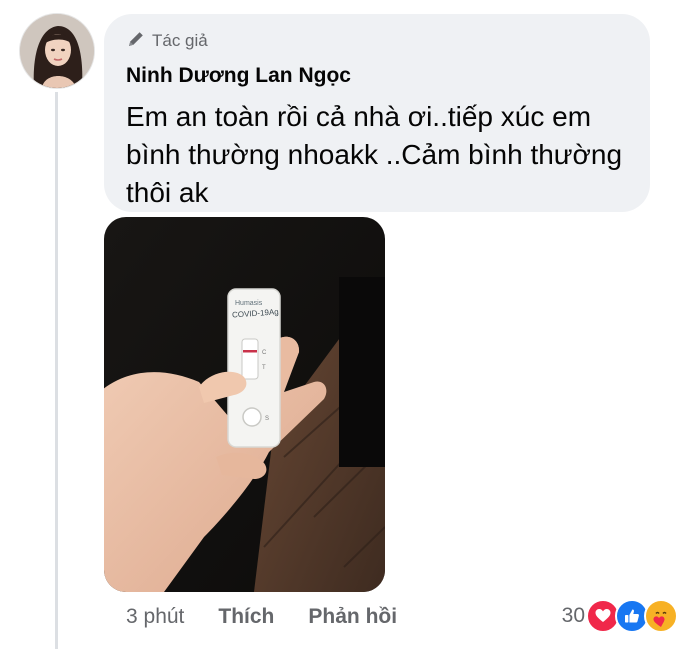 The width and height of the screenshot is (700, 649). Describe the element at coordinates (661, 616) in the screenshot. I see `care-icon` at that location.